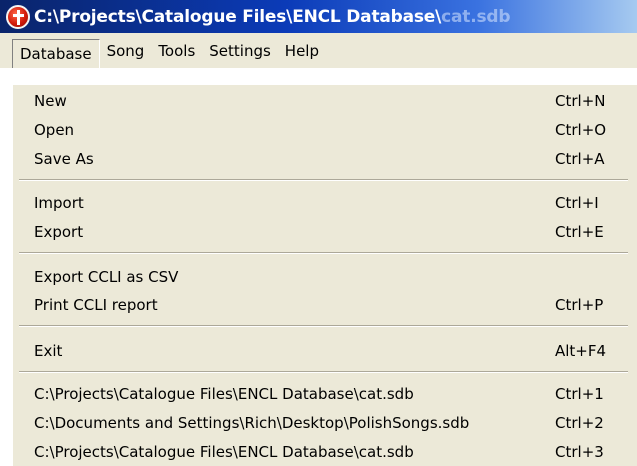  What do you see at coordinates (579, 393) in the screenshot?
I see `menu-item-shortcut: Ctrl+1` at bounding box center [579, 393].